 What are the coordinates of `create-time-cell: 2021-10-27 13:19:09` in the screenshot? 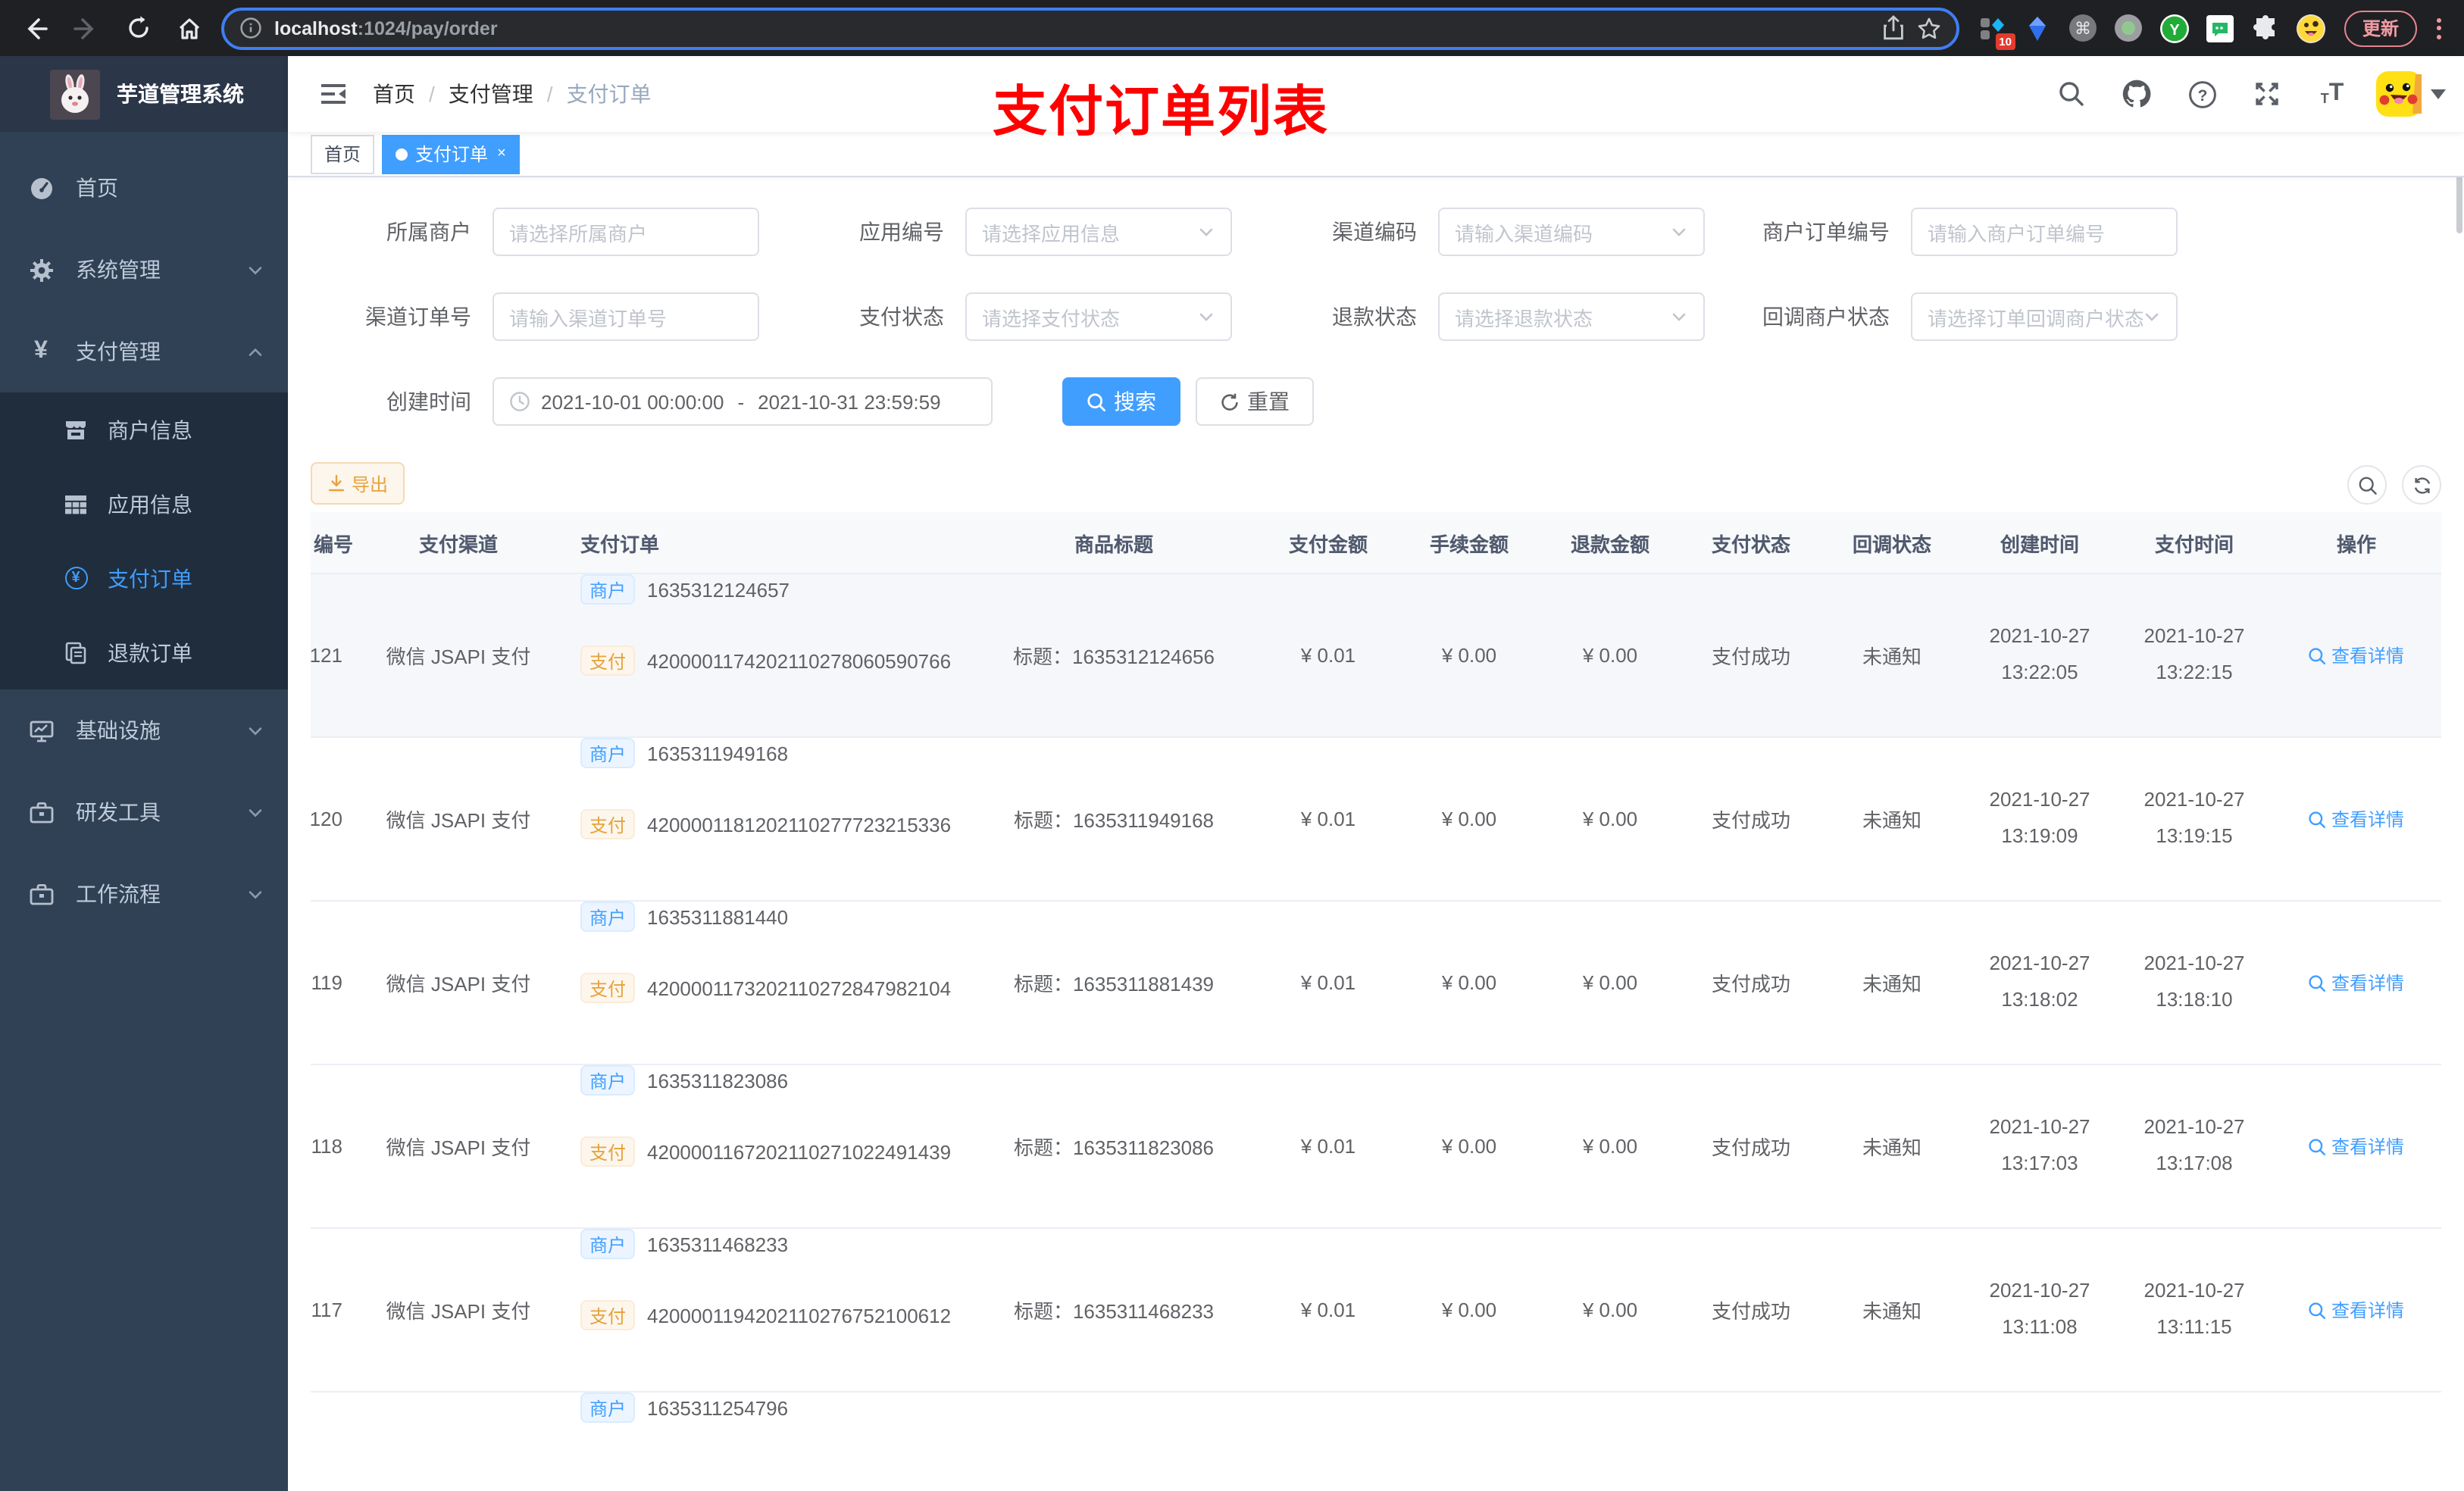 It's located at (2039, 819).